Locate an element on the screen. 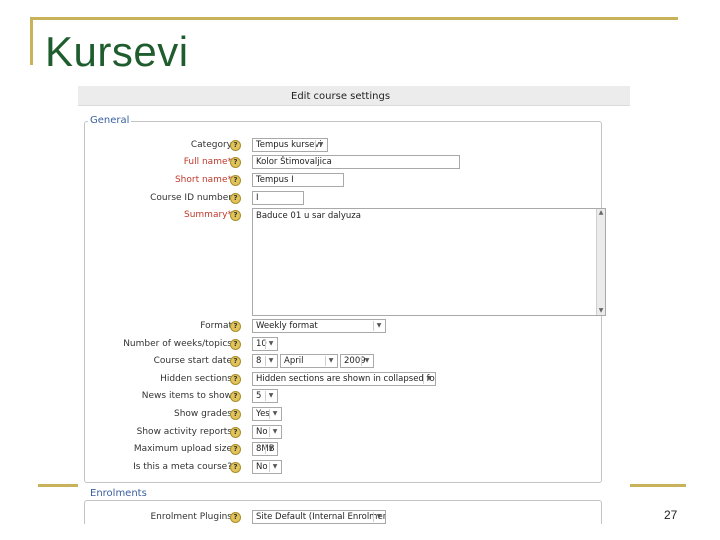 The height and width of the screenshot is (540, 720). metacourse-select: No ▼ is located at coordinates (267, 467).